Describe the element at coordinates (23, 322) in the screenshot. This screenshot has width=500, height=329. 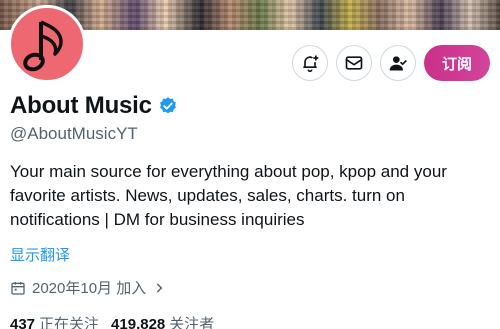
I see `following-count: 437` at that location.